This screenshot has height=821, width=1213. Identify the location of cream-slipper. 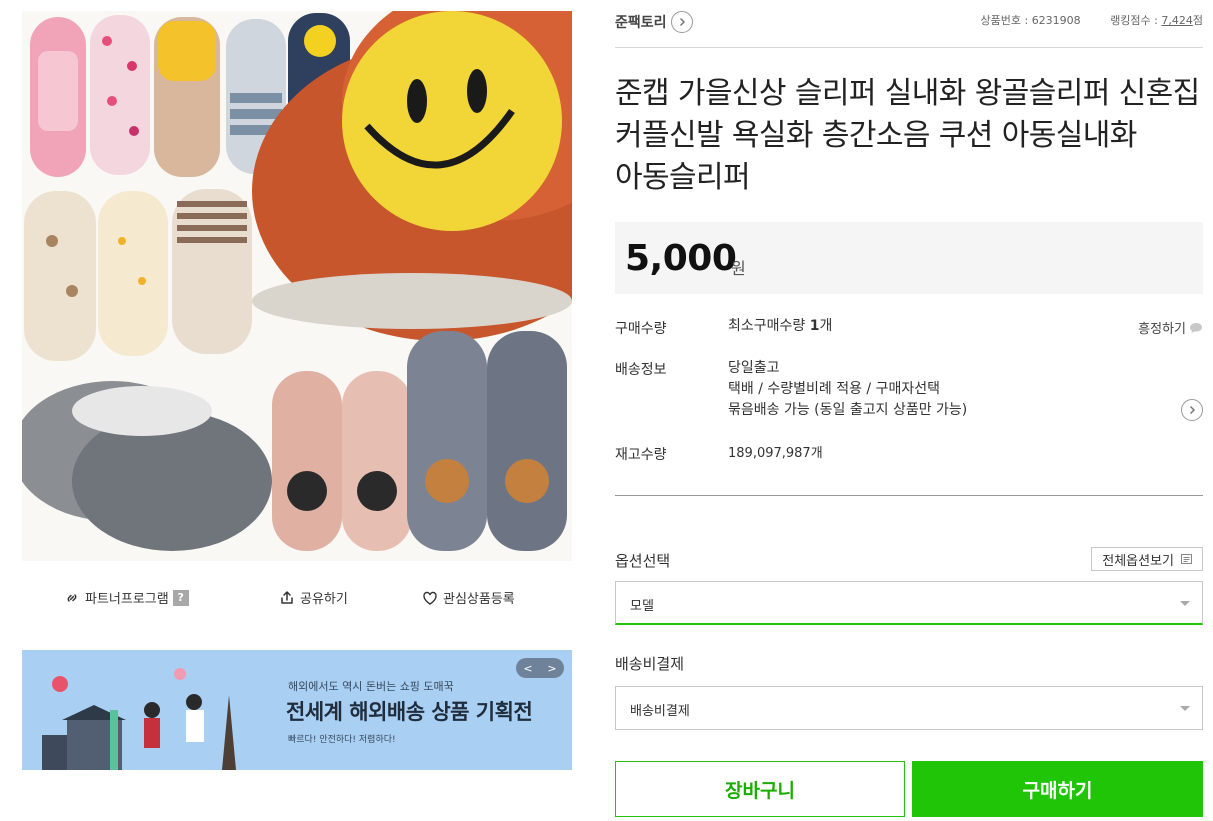
(133, 273).